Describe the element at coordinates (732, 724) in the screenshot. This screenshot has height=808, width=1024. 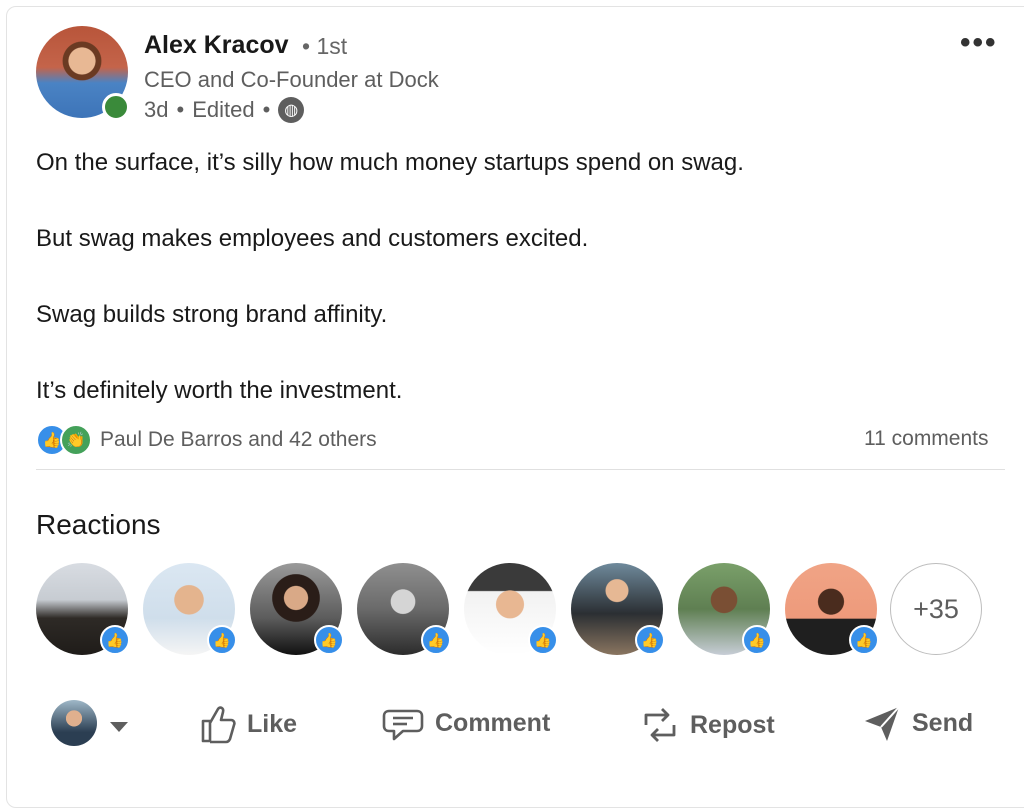
I see `repost-label: Repost` at that location.